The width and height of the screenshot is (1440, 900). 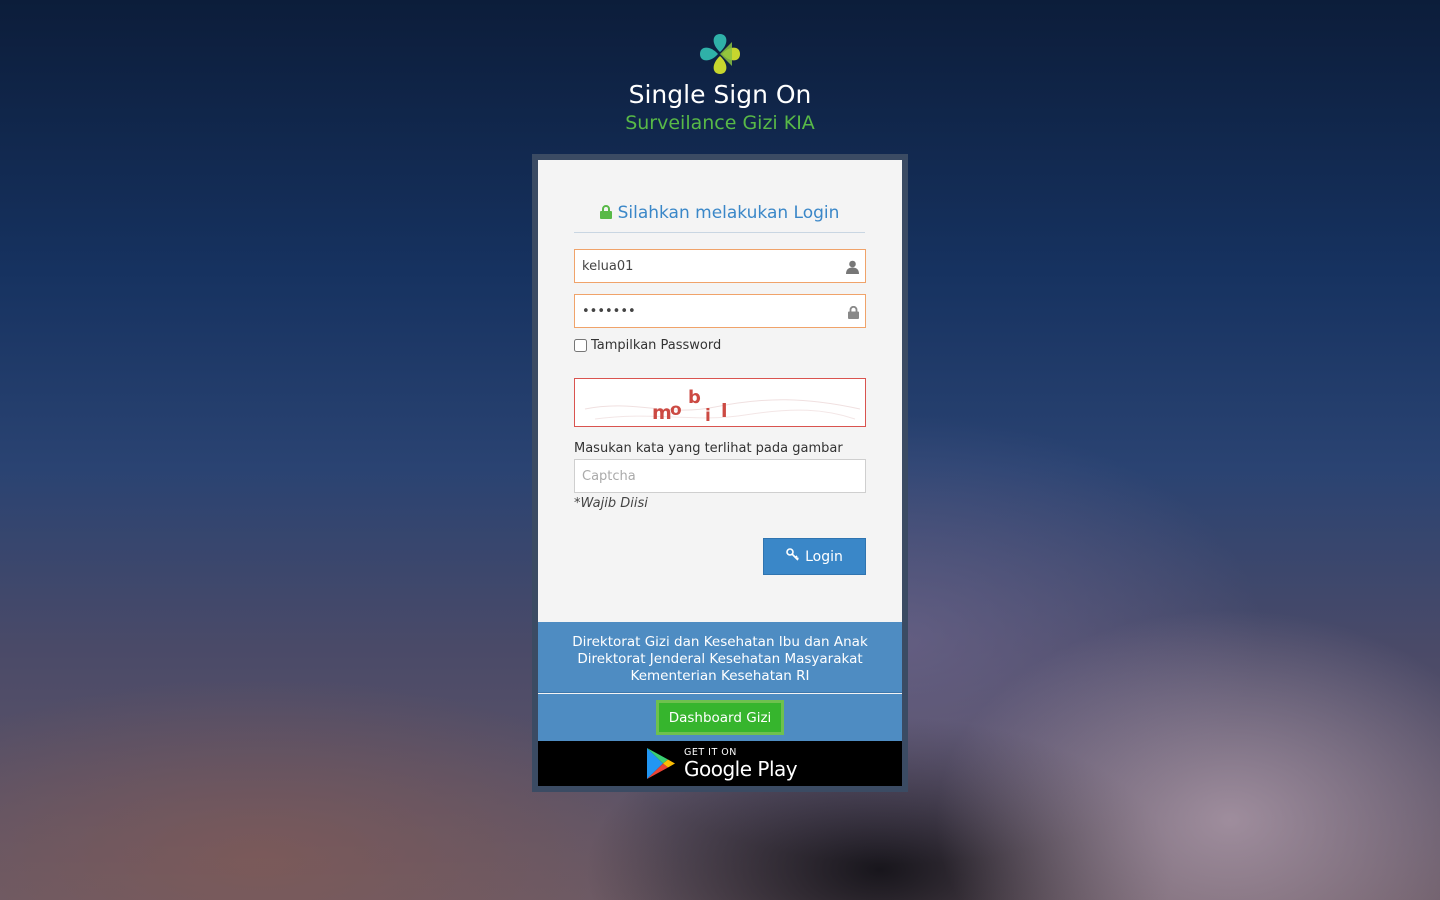 I want to click on show-password-checkbox, so click(x=580, y=345).